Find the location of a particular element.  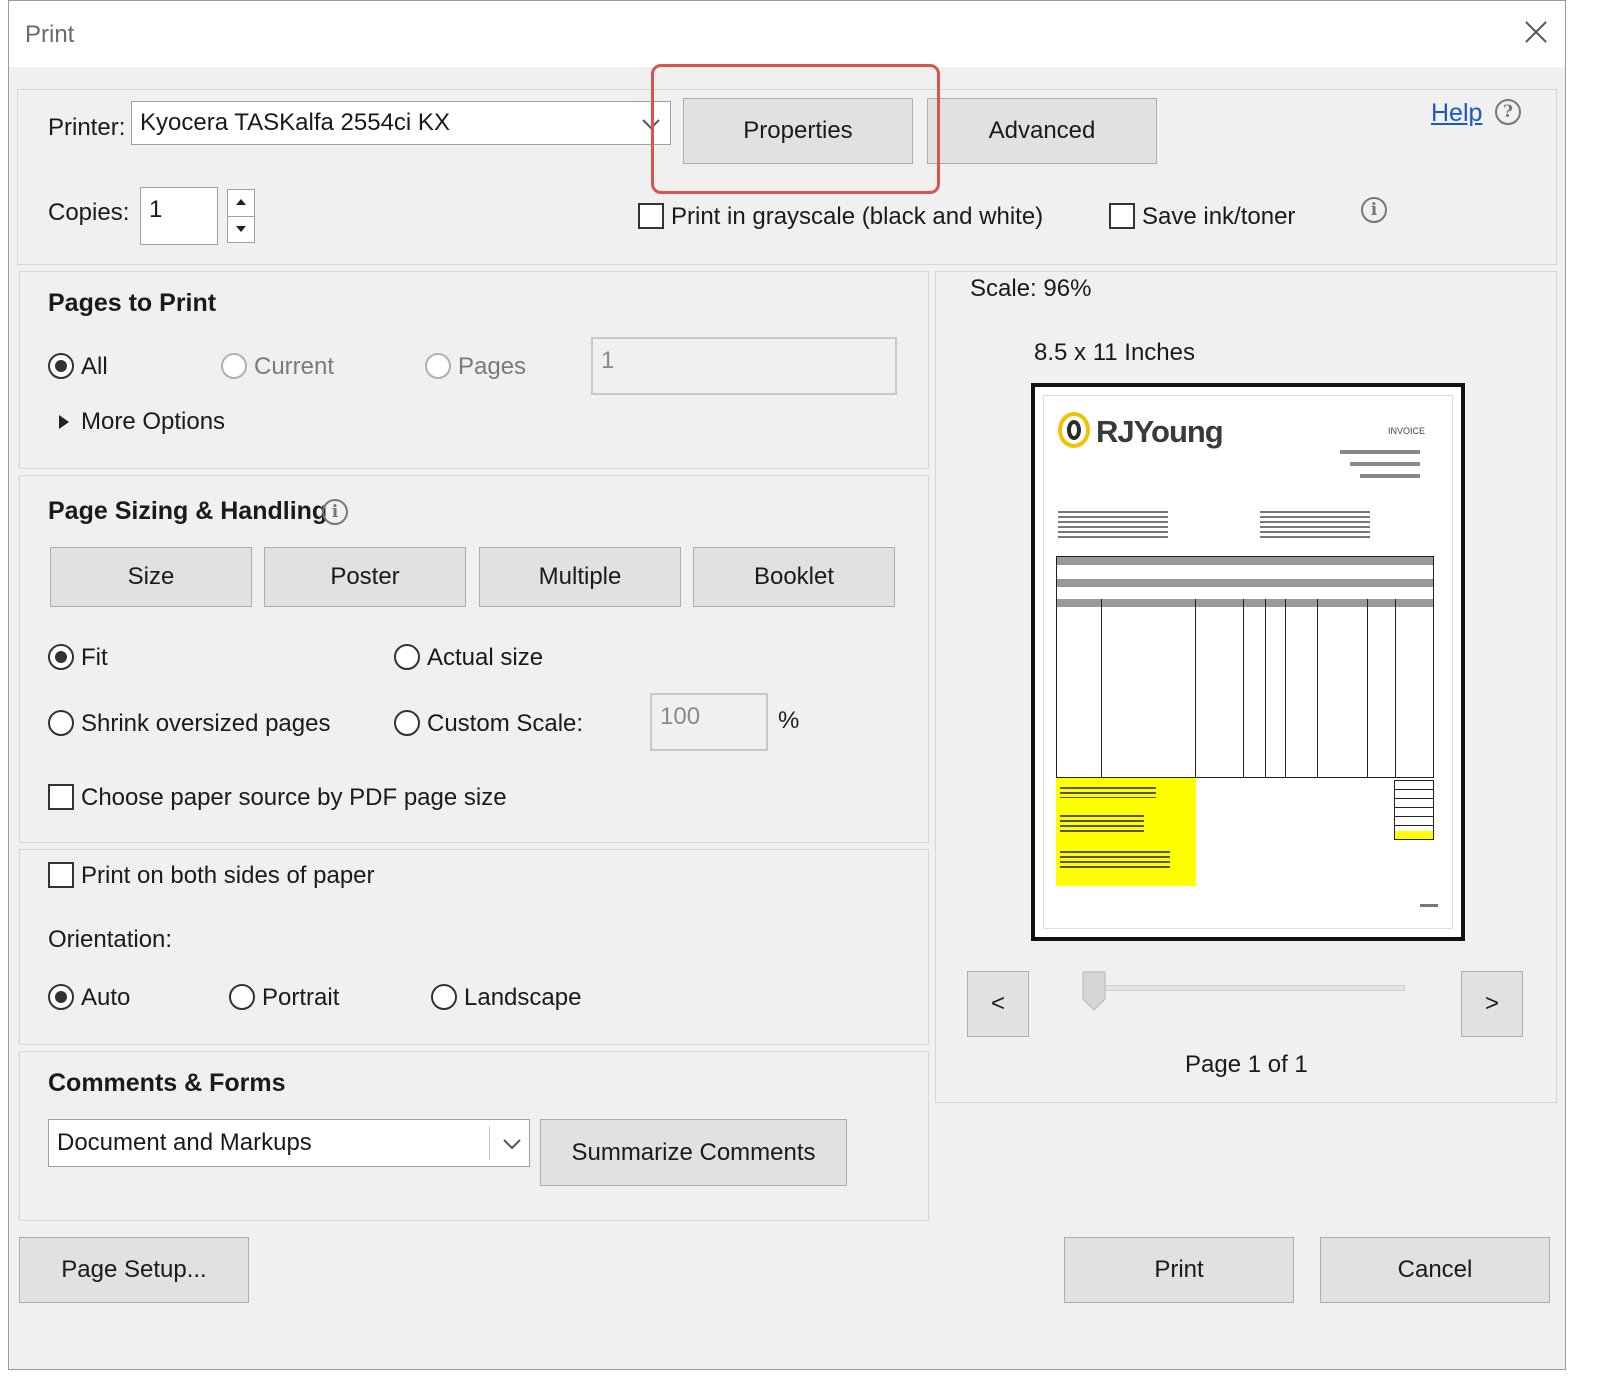

poster-button: Poster is located at coordinates (365, 577).